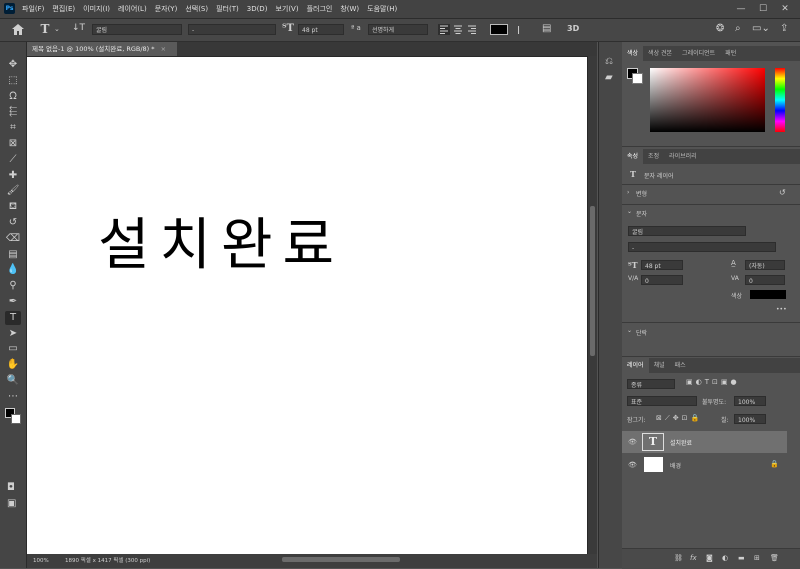  What do you see at coordinates (641, 213) in the screenshot?
I see `type-section: 문자` at bounding box center [641, 213].